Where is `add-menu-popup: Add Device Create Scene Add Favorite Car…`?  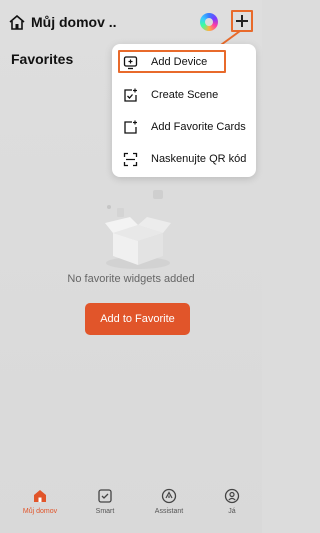
add-menu-popup: Add Device Create Scene Add Favorite Car… is located at coordinates (184, 110).